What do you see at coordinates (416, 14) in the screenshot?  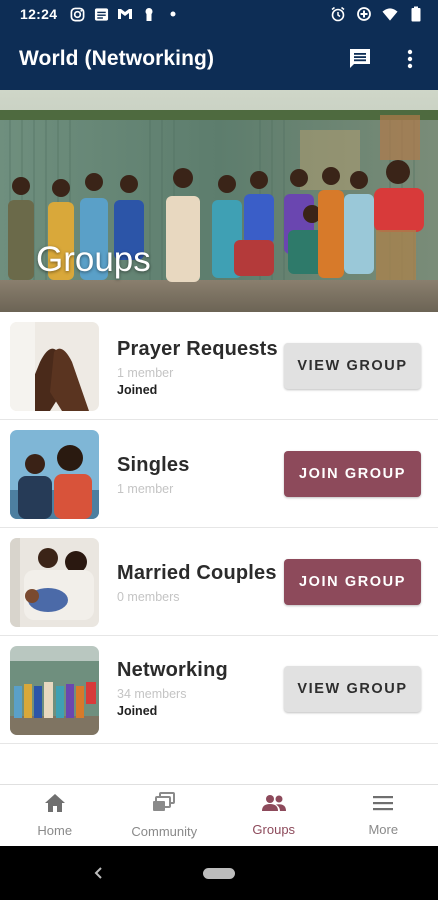 I see `battery-icon` at bounding box center [416, 14].